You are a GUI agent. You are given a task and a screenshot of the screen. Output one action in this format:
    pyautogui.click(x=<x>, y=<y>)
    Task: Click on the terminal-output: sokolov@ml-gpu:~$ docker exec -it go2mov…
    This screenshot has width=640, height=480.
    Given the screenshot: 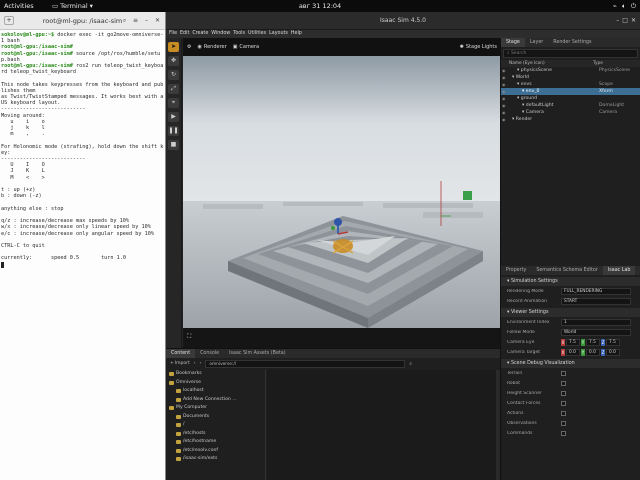 What is the action you would take?
    pyautogui.click(x=82, y=150)
    